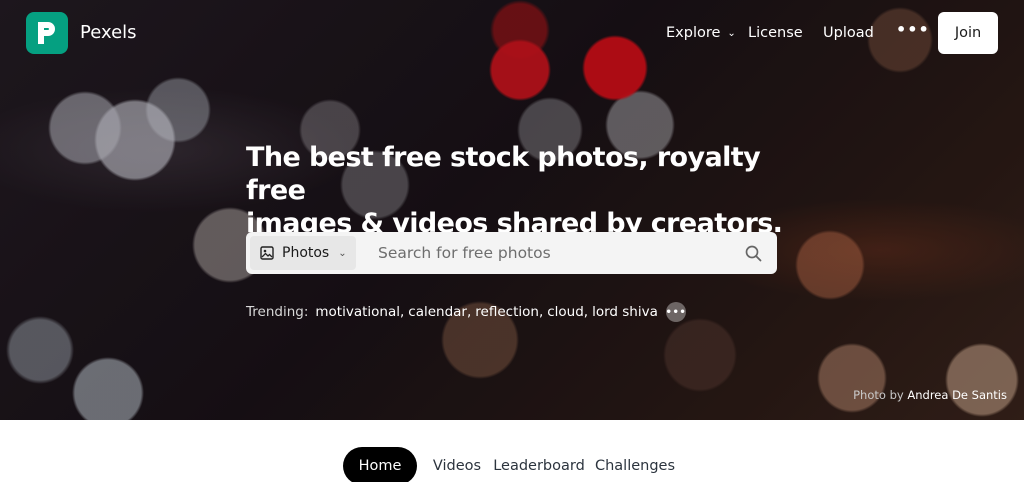 The width and height of the screenshot is (1024, 482). Describe the element at coordinates (913, 29) in the screenshot. I see `more-menu-icon: •••` at that location.